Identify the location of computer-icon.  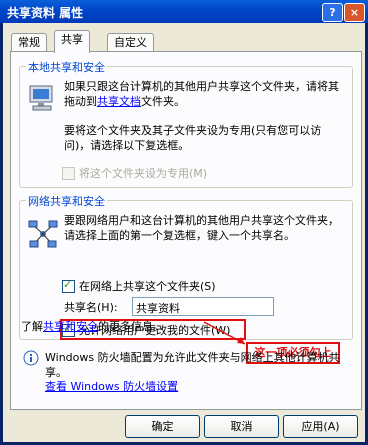
(41, 98).